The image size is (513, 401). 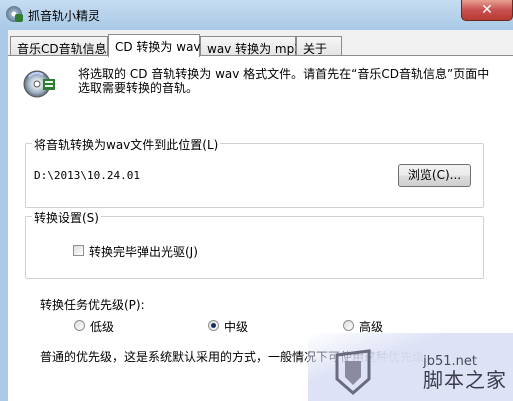 What do you see at coordinates (14, 14) in the screenshot?
I see `app-disc-icon` at bounding box center [14, 14].